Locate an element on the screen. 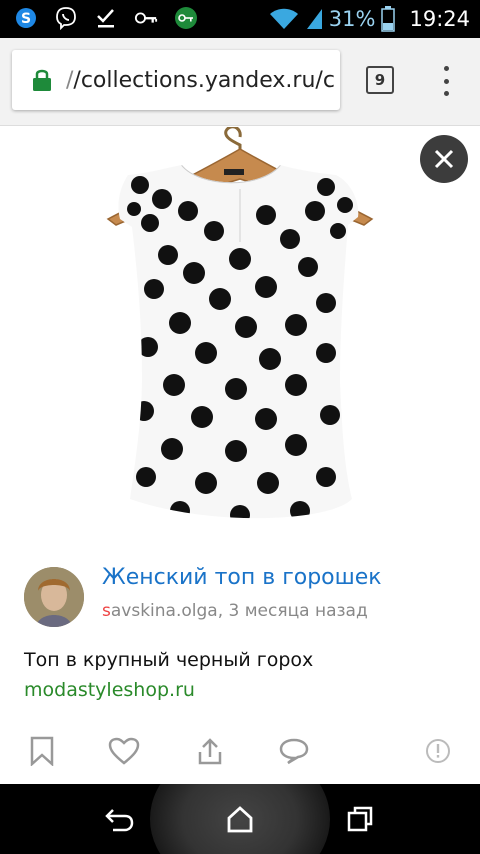 The width and height of the screenshot is (480, 854). comment-icon is located at coordinates (294, 751).